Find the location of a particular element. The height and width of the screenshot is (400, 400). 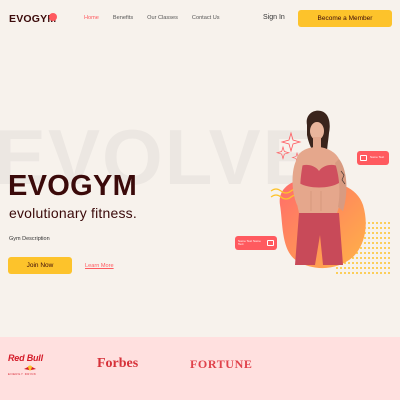

nav-link-home: Home is located at coordinates (91, 18).